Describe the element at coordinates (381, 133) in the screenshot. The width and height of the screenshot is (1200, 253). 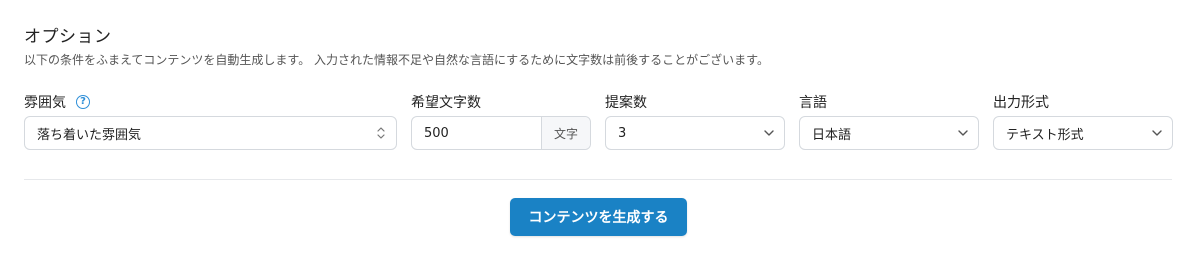
I see `up-down-chevron-icon` at that location.